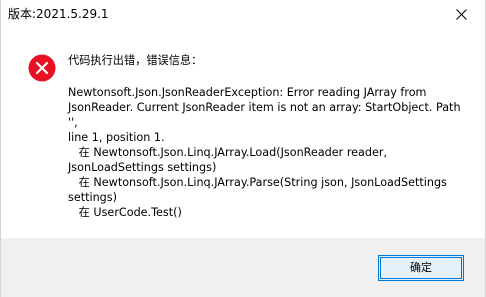 This screenshot has height=297, width=486. I want to click on ok-button-label: 确定, so click(421, 267).